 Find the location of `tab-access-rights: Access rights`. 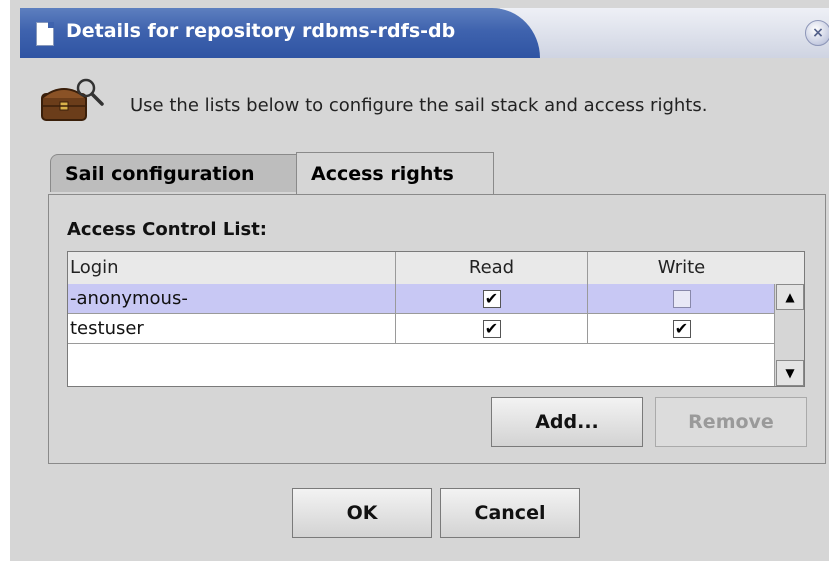

tab-access-rights: Access rights is located at coordinates (395, 173).